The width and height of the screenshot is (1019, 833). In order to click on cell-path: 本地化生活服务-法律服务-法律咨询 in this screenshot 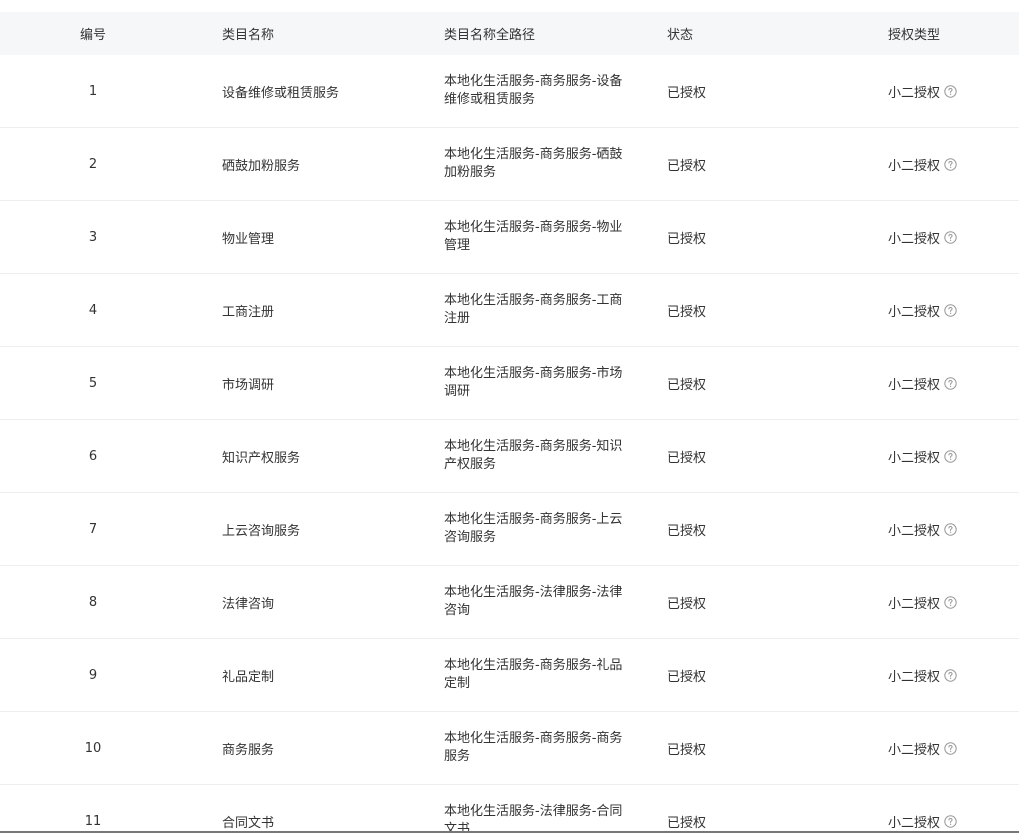, I will do `click(539, 602)`.